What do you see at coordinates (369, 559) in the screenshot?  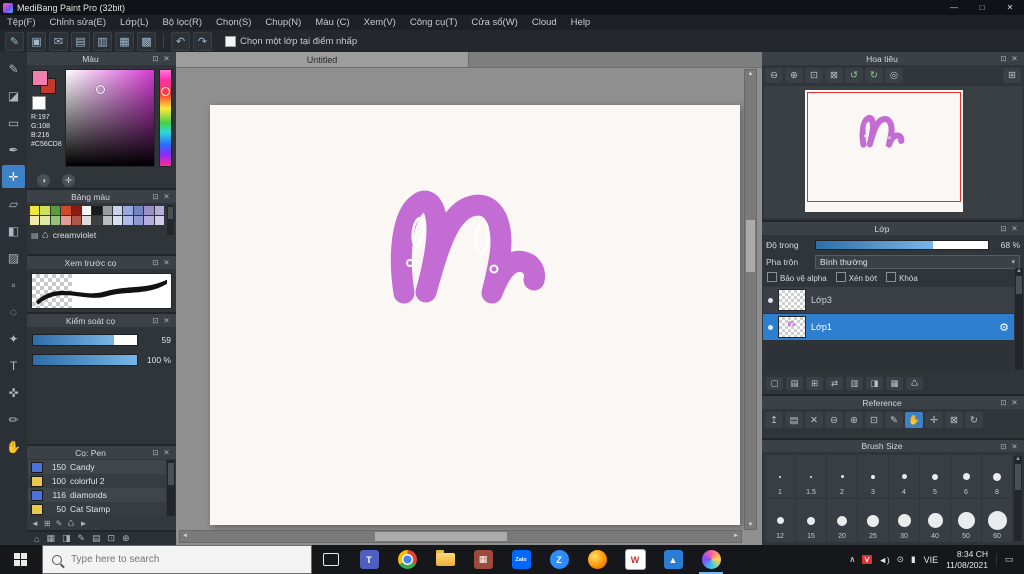 I see `teams-icon: T` at bounding box center [369, 559].